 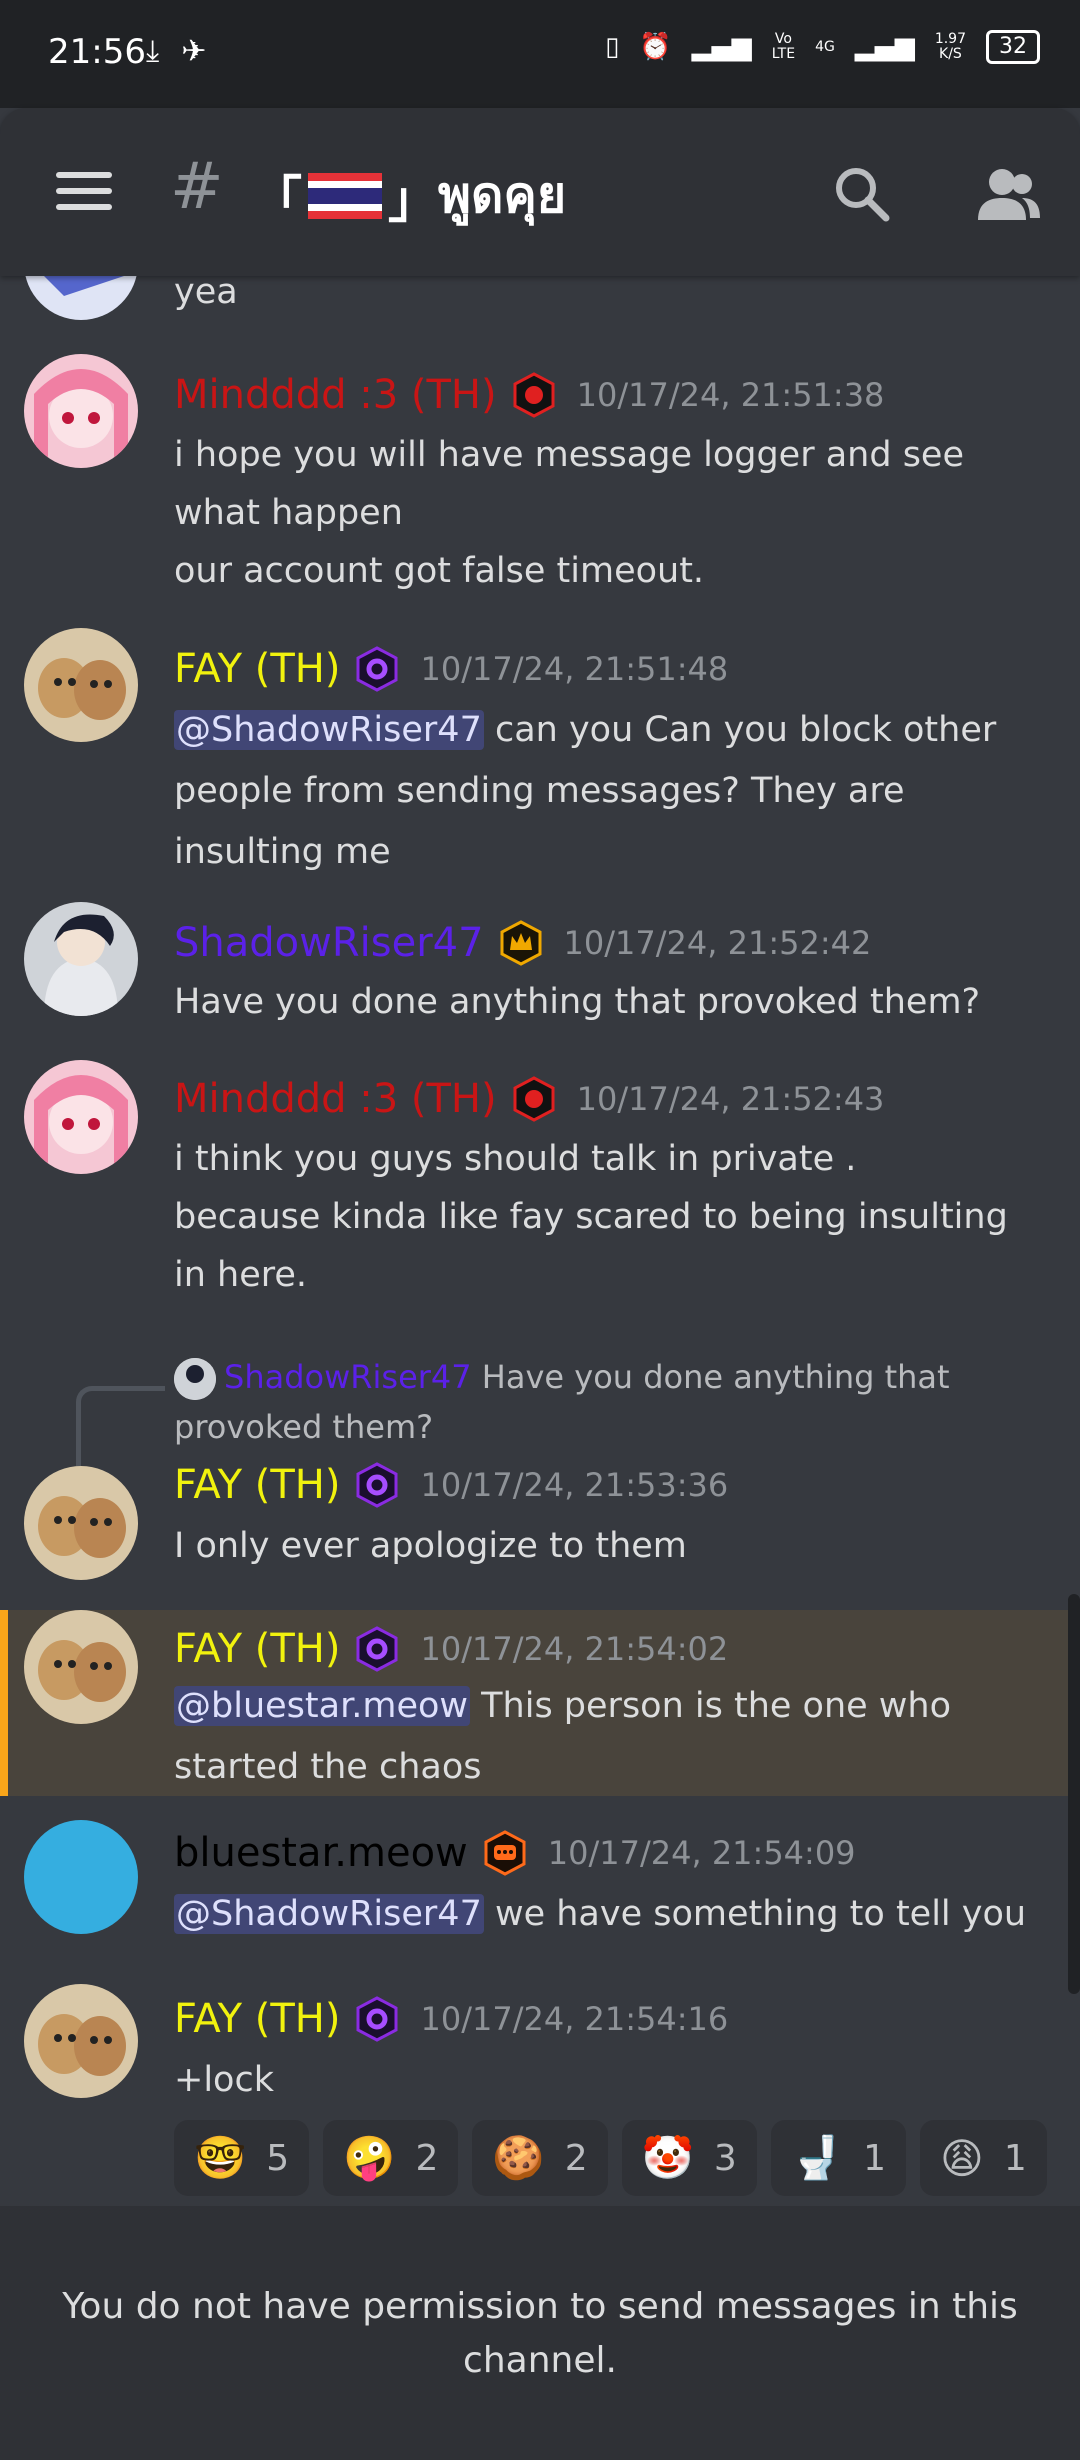 What do you see at coordinates (667, 2157) in the screenshot?
I see `clown-face-icon: 🤡` at bounding box center [667, 2157].